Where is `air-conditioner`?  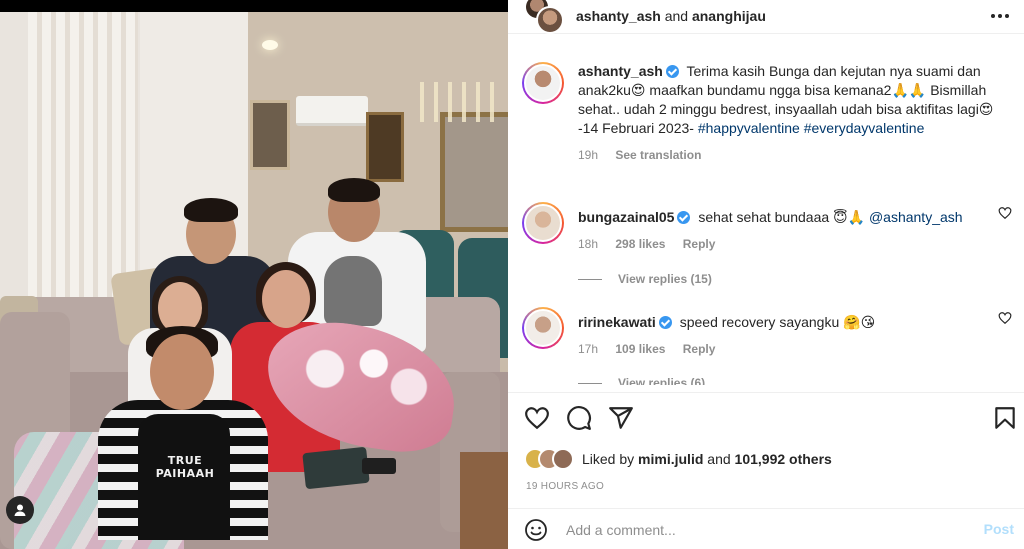
air-conditioner is located at coordinates (332, 111).